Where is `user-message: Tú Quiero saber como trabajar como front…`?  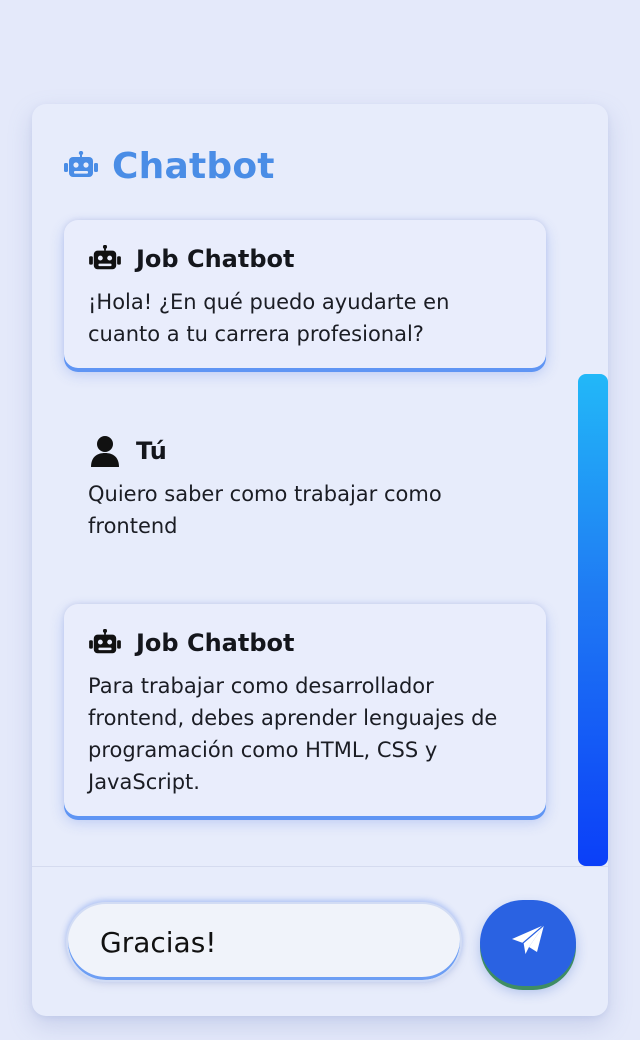
user-message: Tú Quiero saber como trabajar como front… is located at coordinates (305, 486).